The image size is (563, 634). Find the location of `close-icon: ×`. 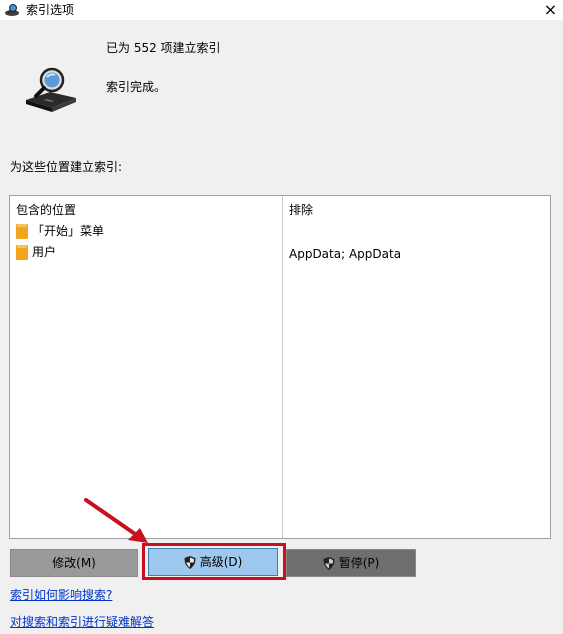

close-icon: × is located at coordinates (550, 9).